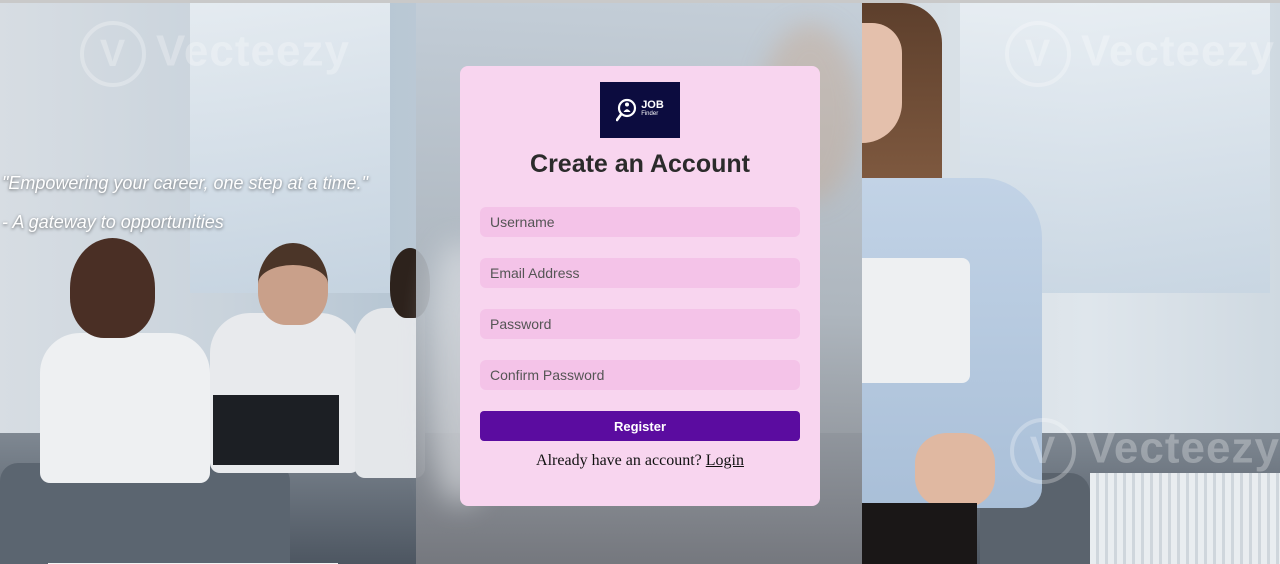 This screenshot has width=1280, height=564. I want to click on email-input, so click(640, 273).